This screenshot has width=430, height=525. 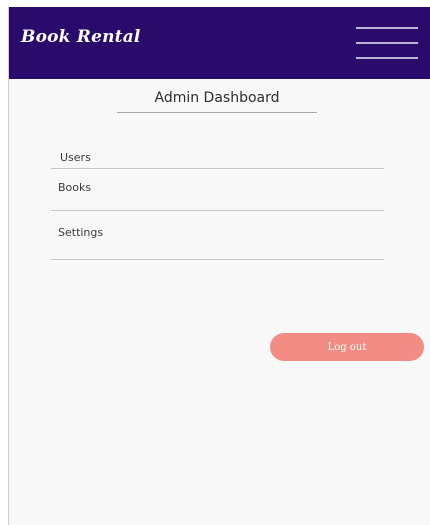 What do you see at coordinates (81, 232) in the screenshot?
I see `nav-item-label: Settings` at bounding box center [81, 232].